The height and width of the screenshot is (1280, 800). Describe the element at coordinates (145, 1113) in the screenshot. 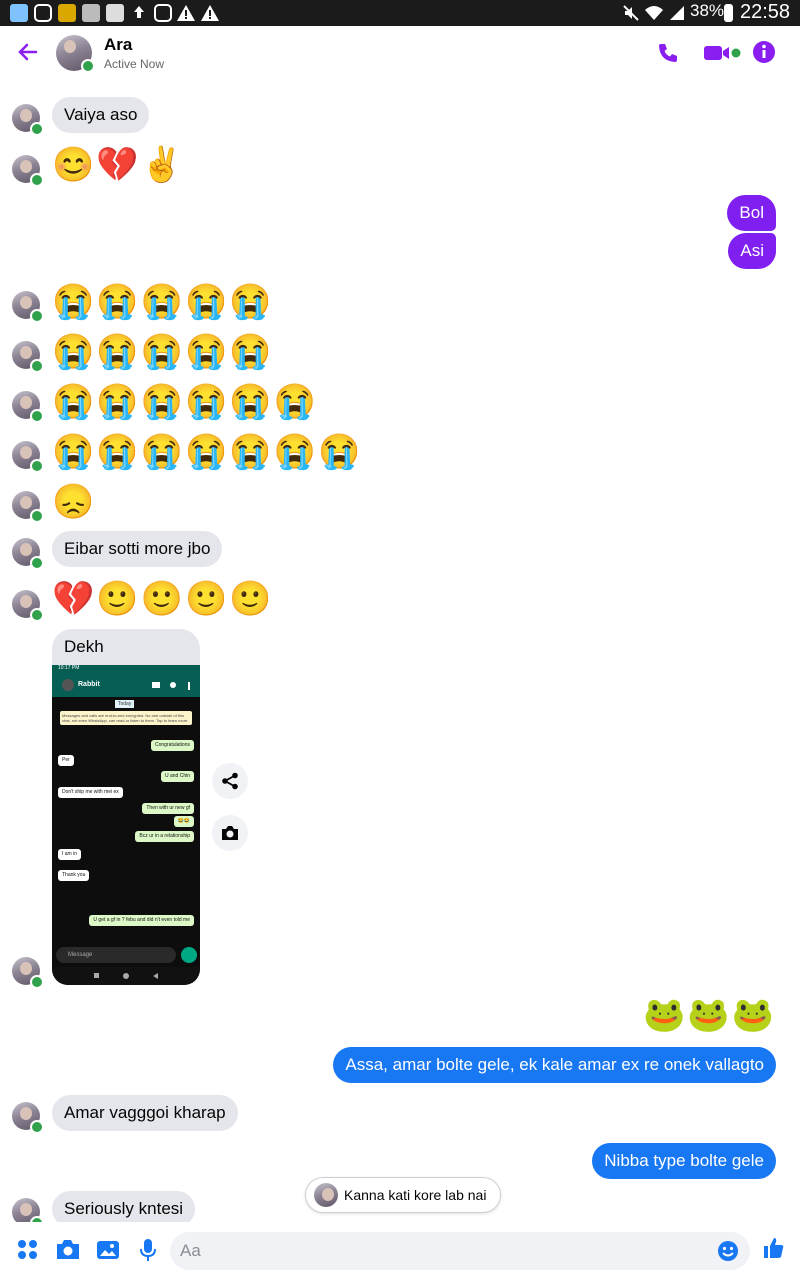

I see `message-bubble: Amar vagggoi kharap` at that location.